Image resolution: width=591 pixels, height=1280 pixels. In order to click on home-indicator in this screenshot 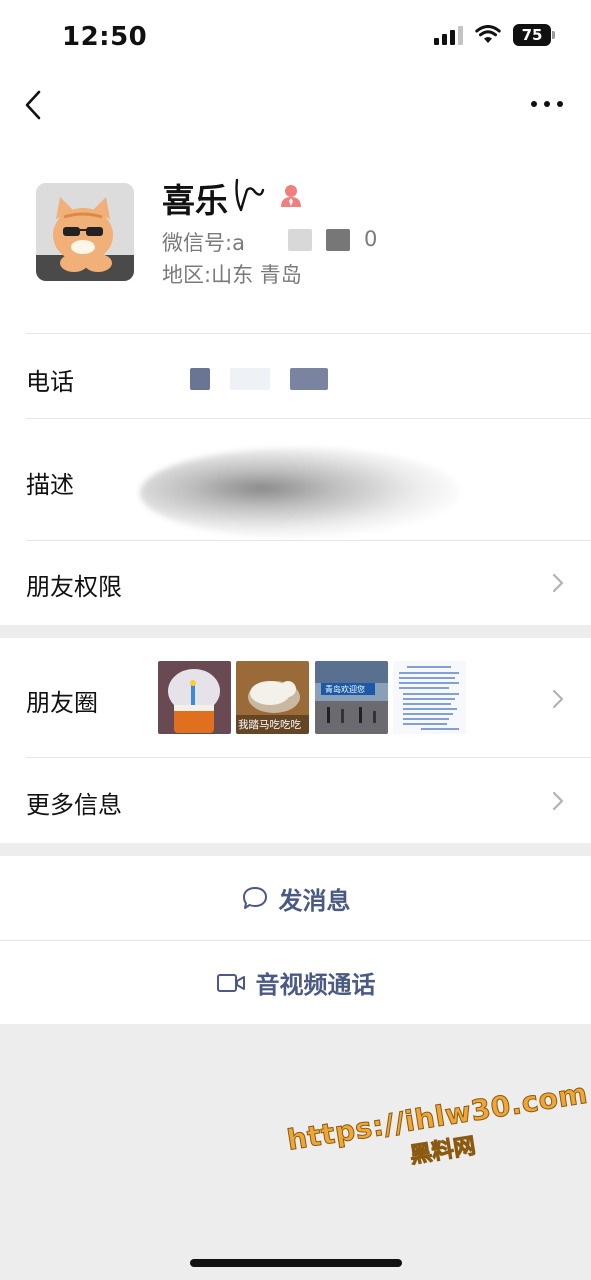, I will do `click(296, 1263)`.